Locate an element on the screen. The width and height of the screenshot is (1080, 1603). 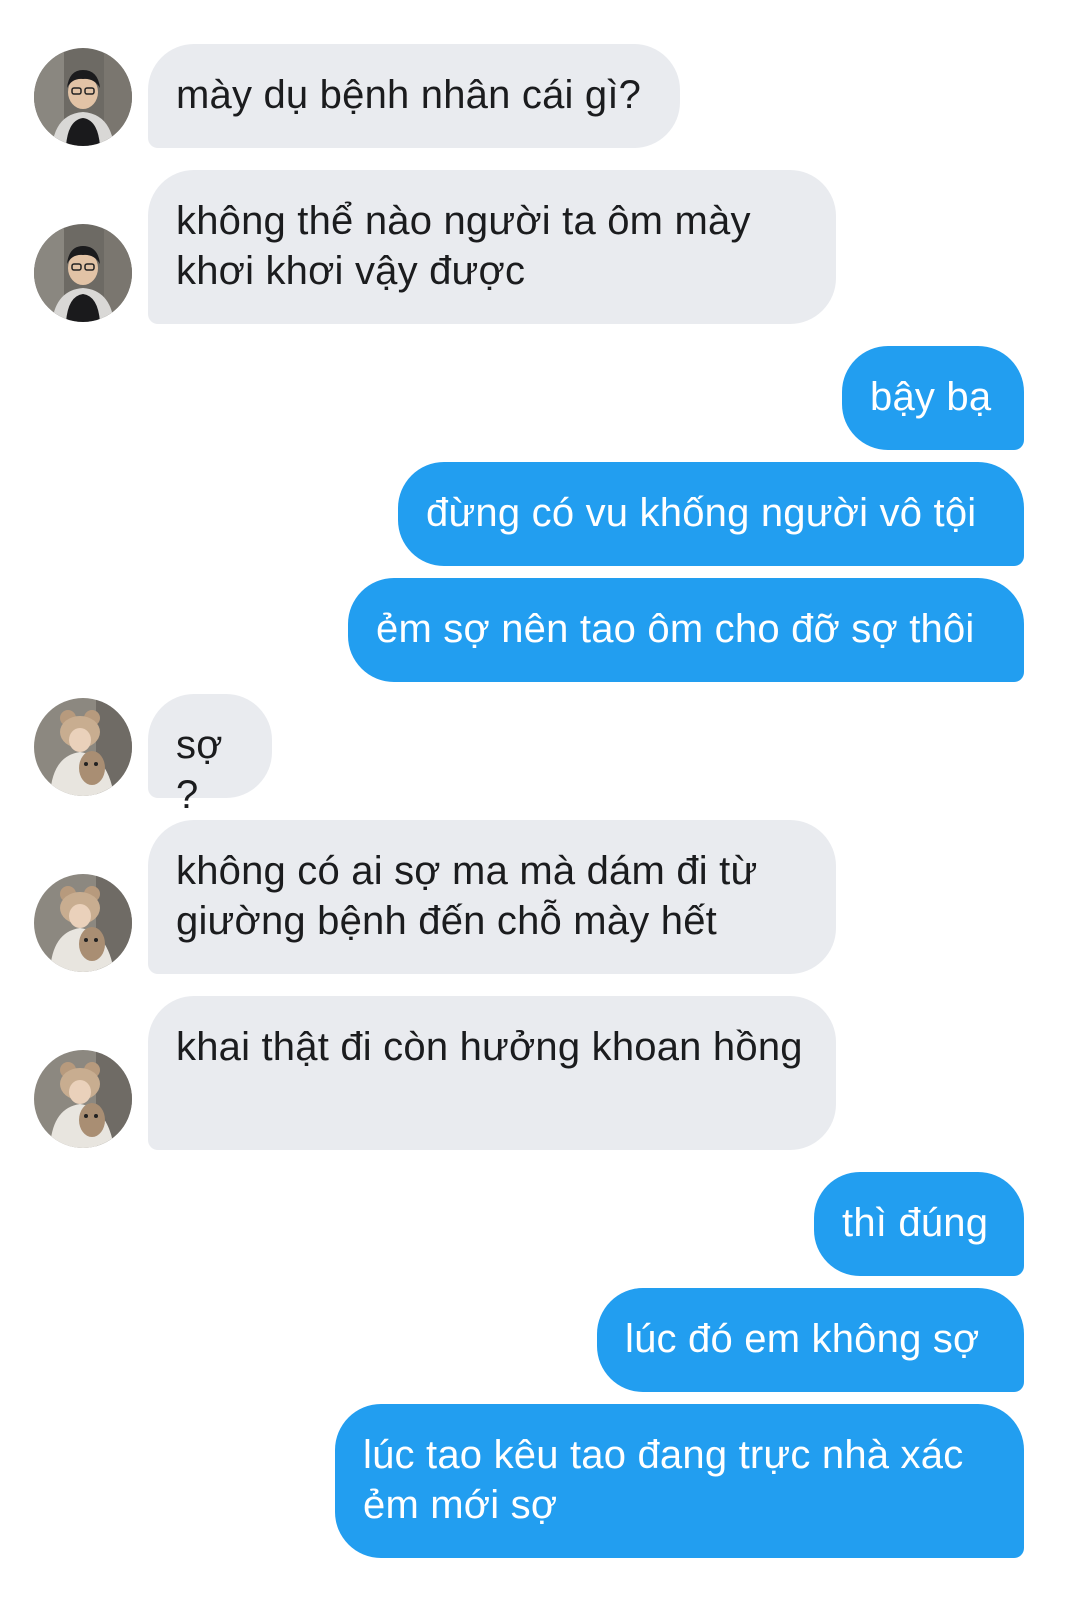
message-bubble-incoming: sợ? is located at coordinates (210, 755).